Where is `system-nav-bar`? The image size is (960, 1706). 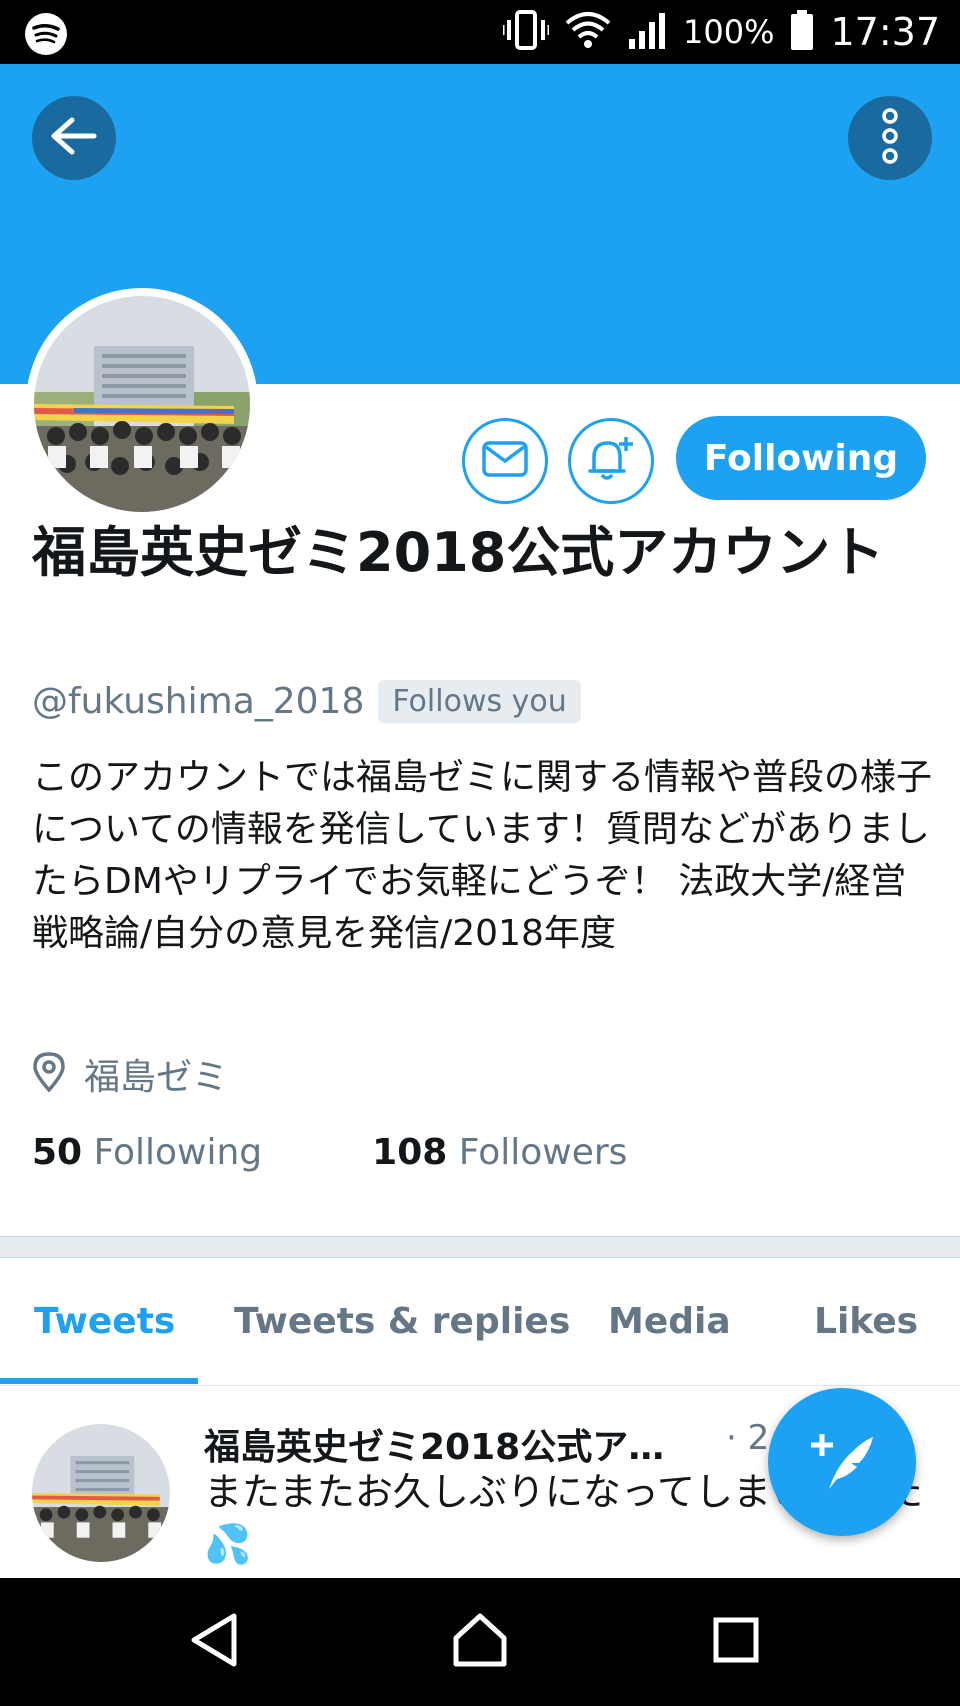 system-nav-bar is located at coordinates (480, 1642).